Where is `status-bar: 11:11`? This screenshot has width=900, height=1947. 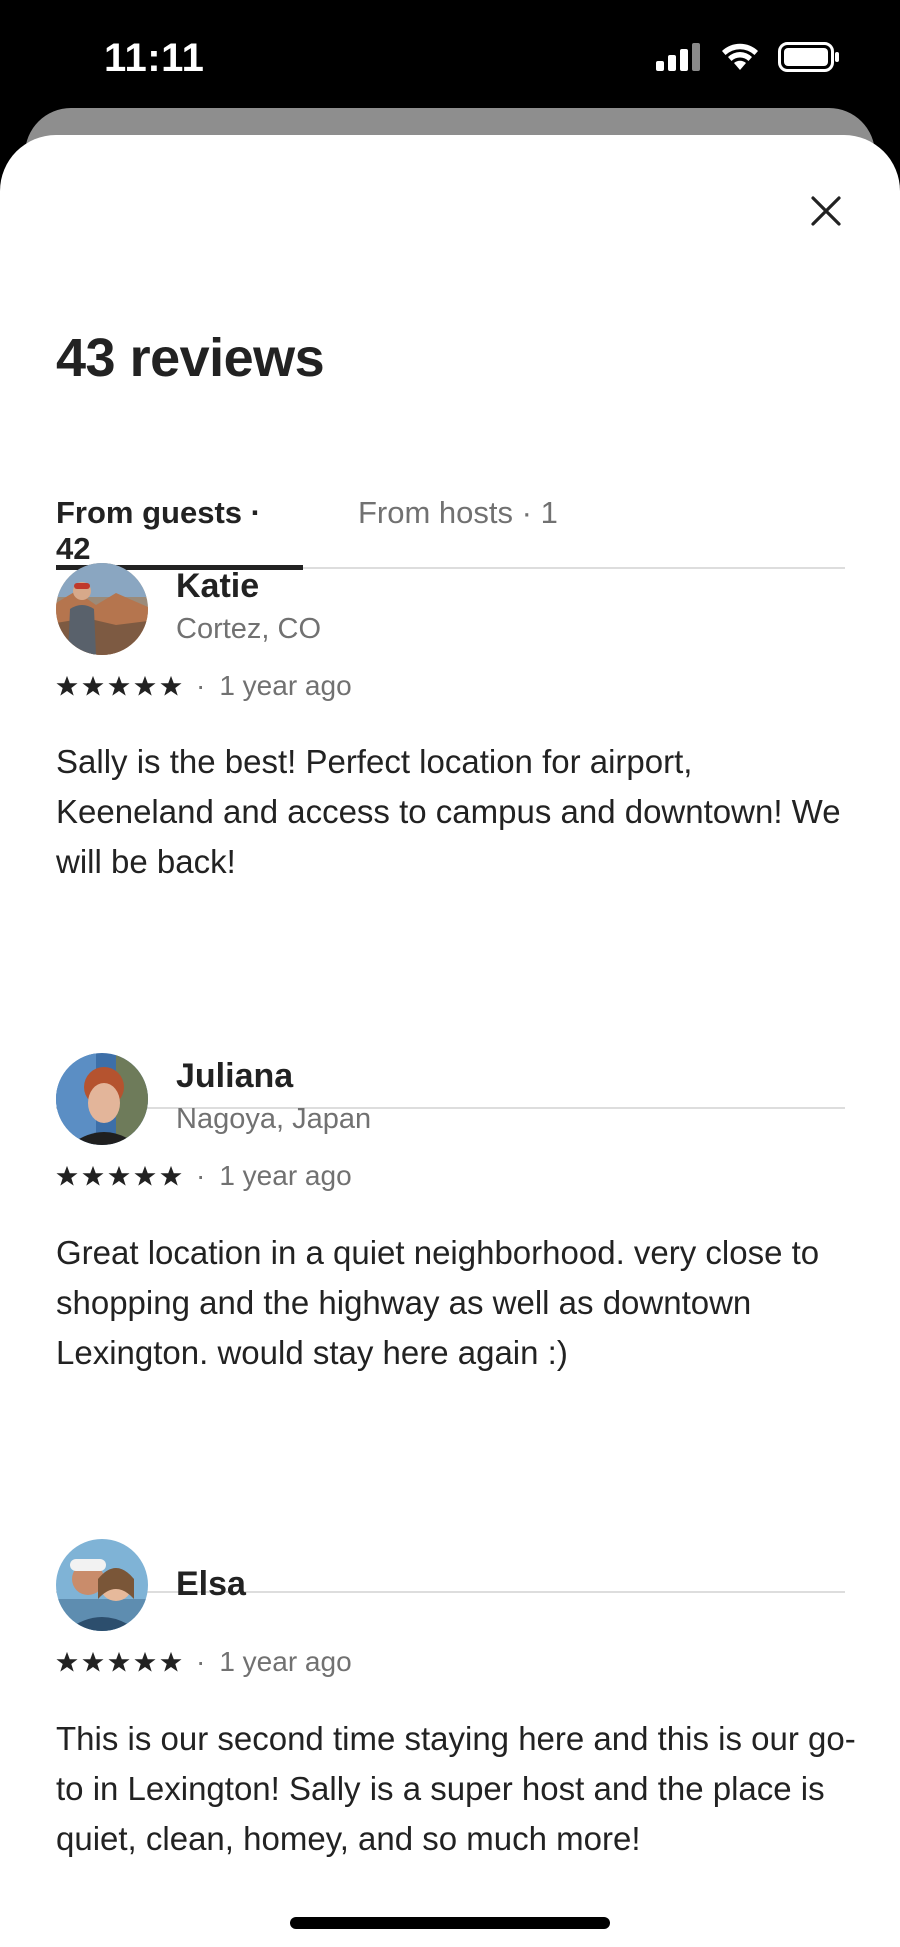 status-bar: 11:11 is located at coordinates (450, 55).